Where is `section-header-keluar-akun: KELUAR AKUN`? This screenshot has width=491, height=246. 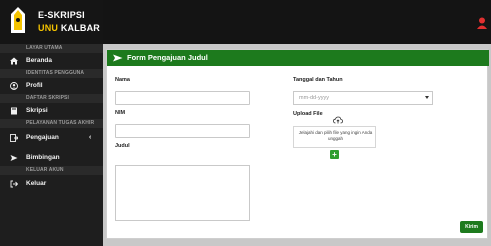
section-header-keluar-akun: KELUAR AKUN is located at coordinates (51, 170).